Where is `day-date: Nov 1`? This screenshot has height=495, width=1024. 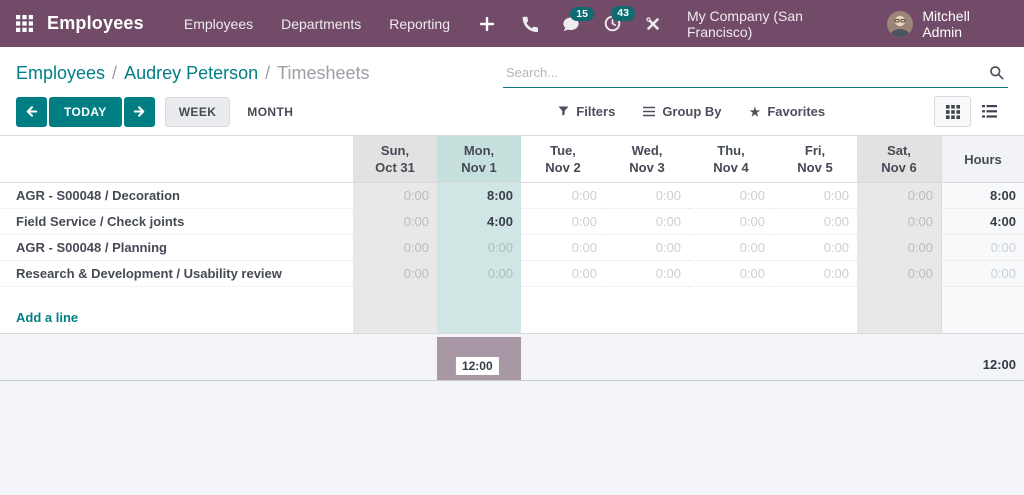 day-date: Nov 1 is located at coordinates (479, 167).